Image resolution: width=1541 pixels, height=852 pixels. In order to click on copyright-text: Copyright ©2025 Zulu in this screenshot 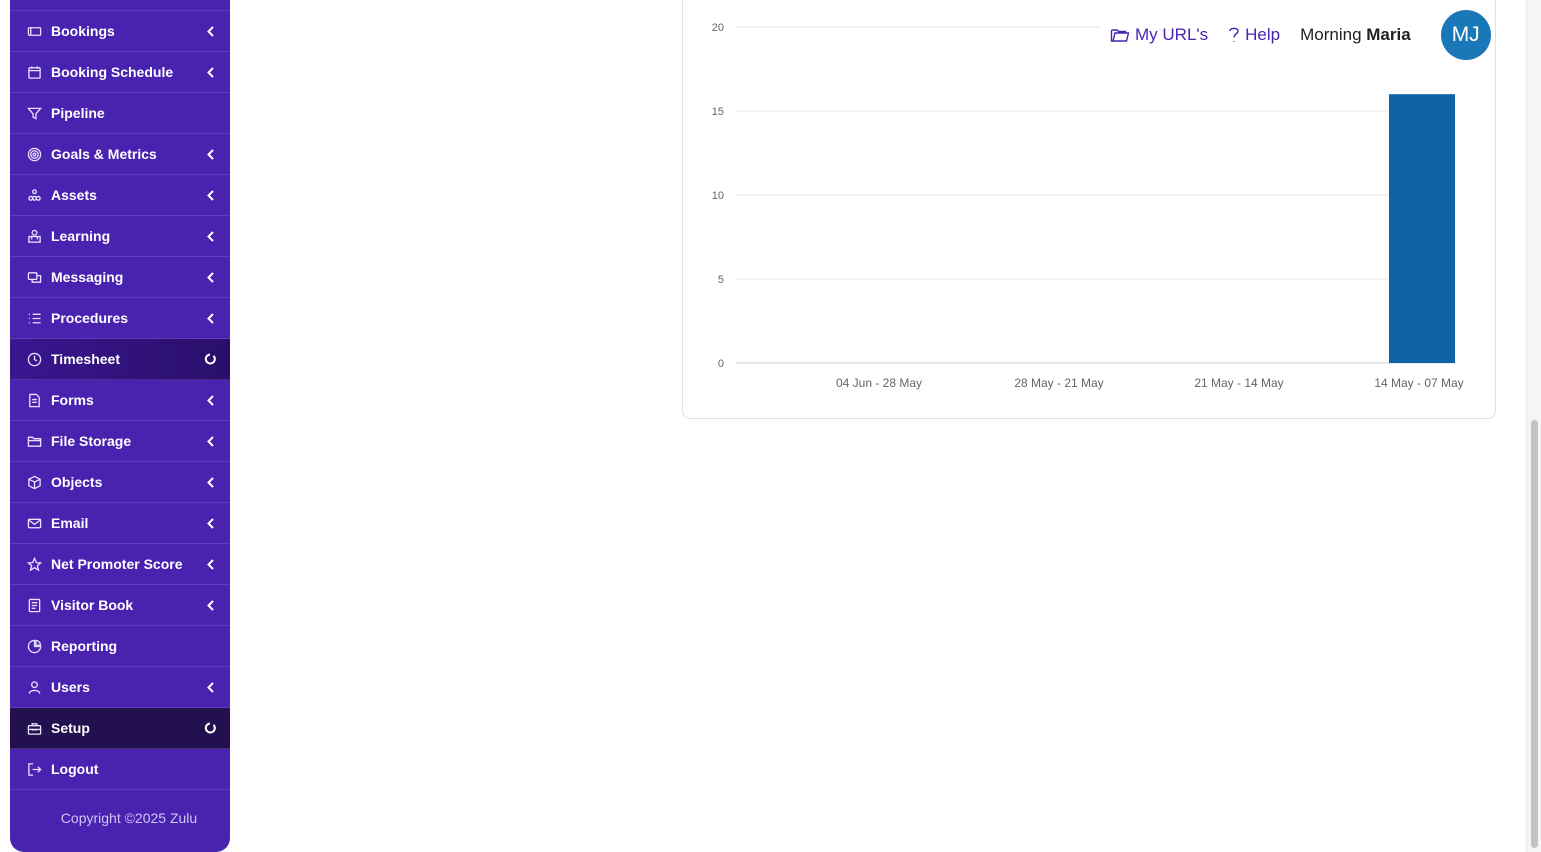, I will do `click(129, 818)`.